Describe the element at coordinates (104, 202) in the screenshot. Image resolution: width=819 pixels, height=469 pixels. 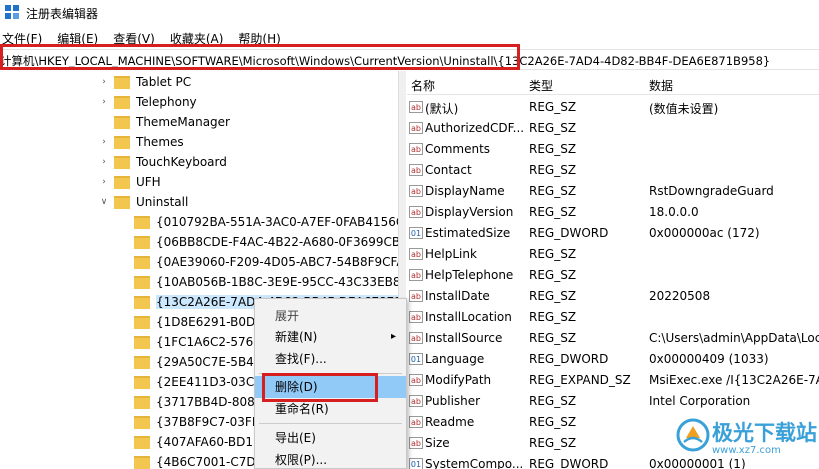
I see `chevron-down-icon: ∨` at that location.